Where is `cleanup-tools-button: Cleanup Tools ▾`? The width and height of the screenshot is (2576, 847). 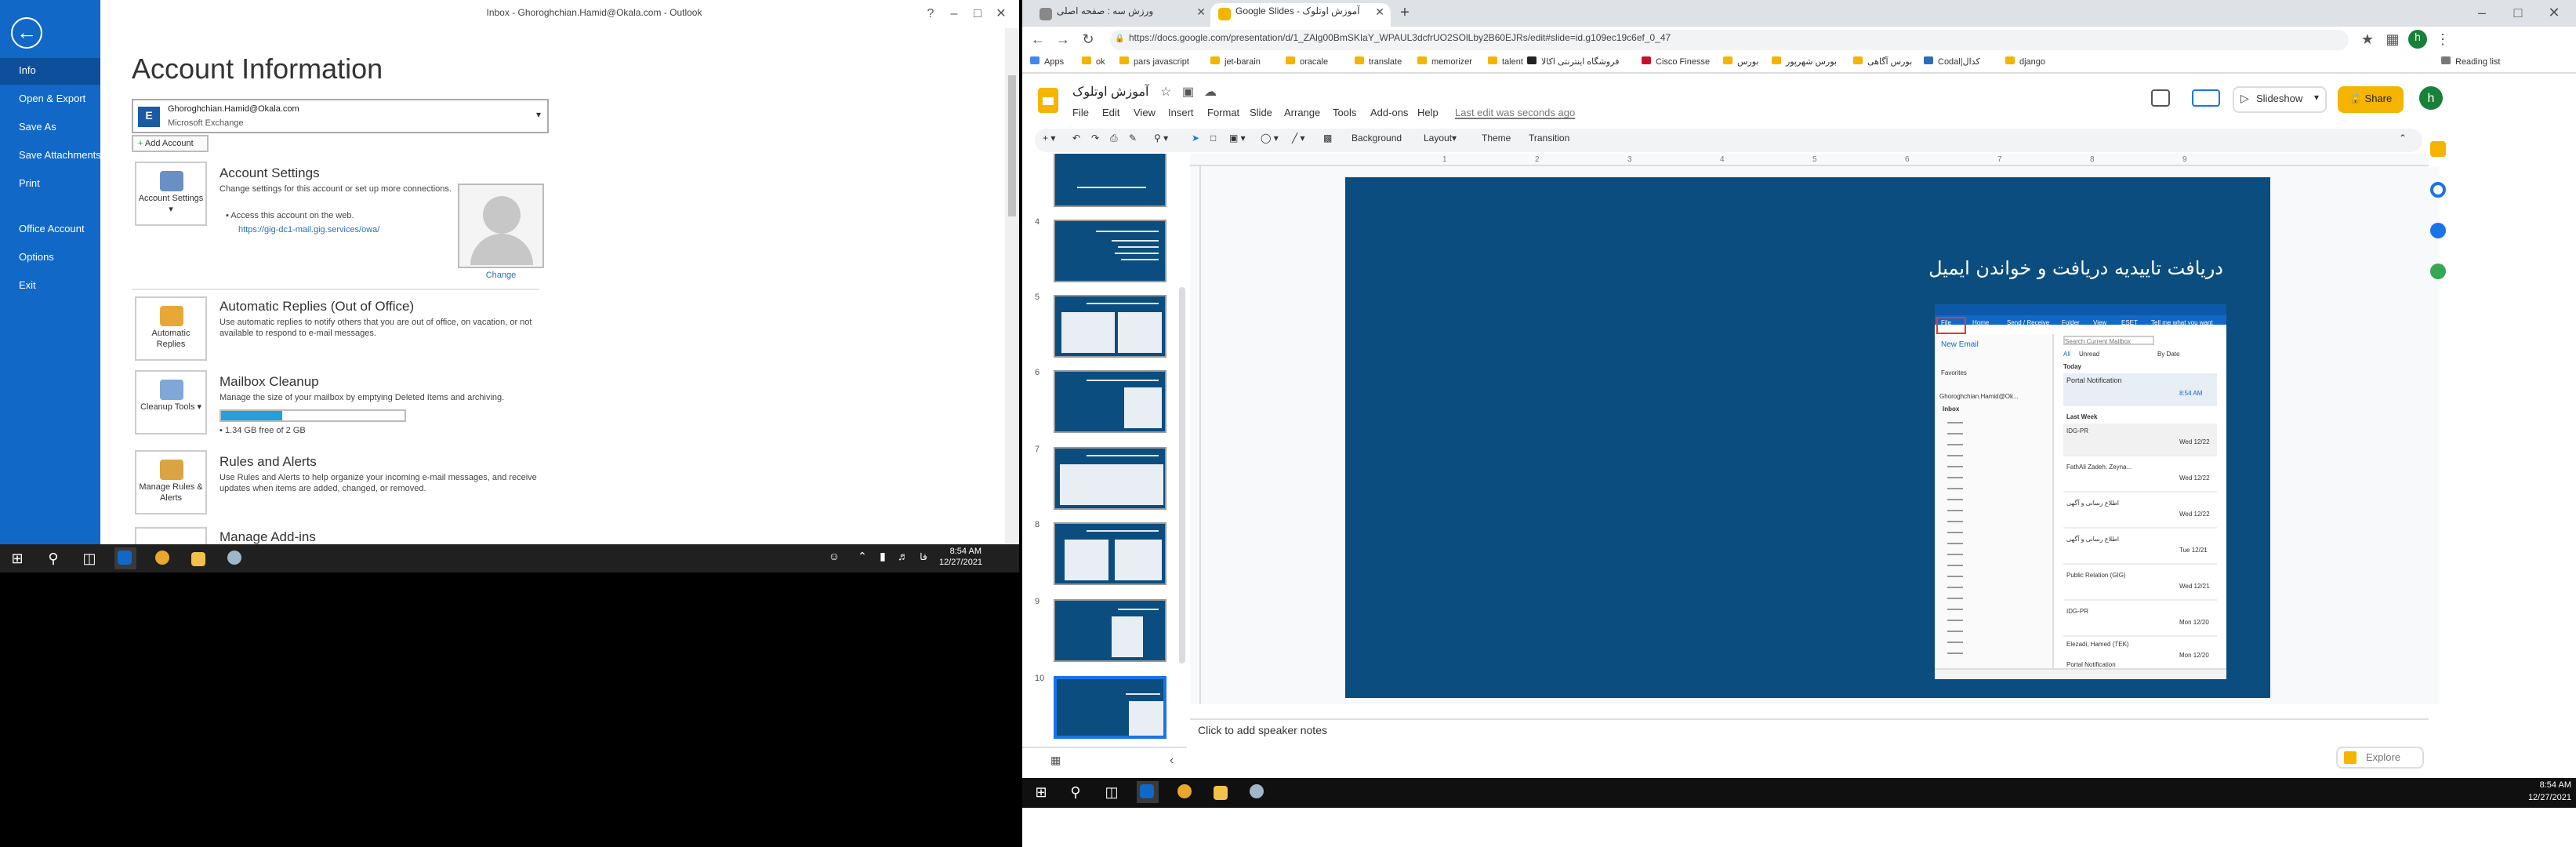
cleanup-tools-button: Cleanup Tools ▾ is located at coordinates (171, 402).